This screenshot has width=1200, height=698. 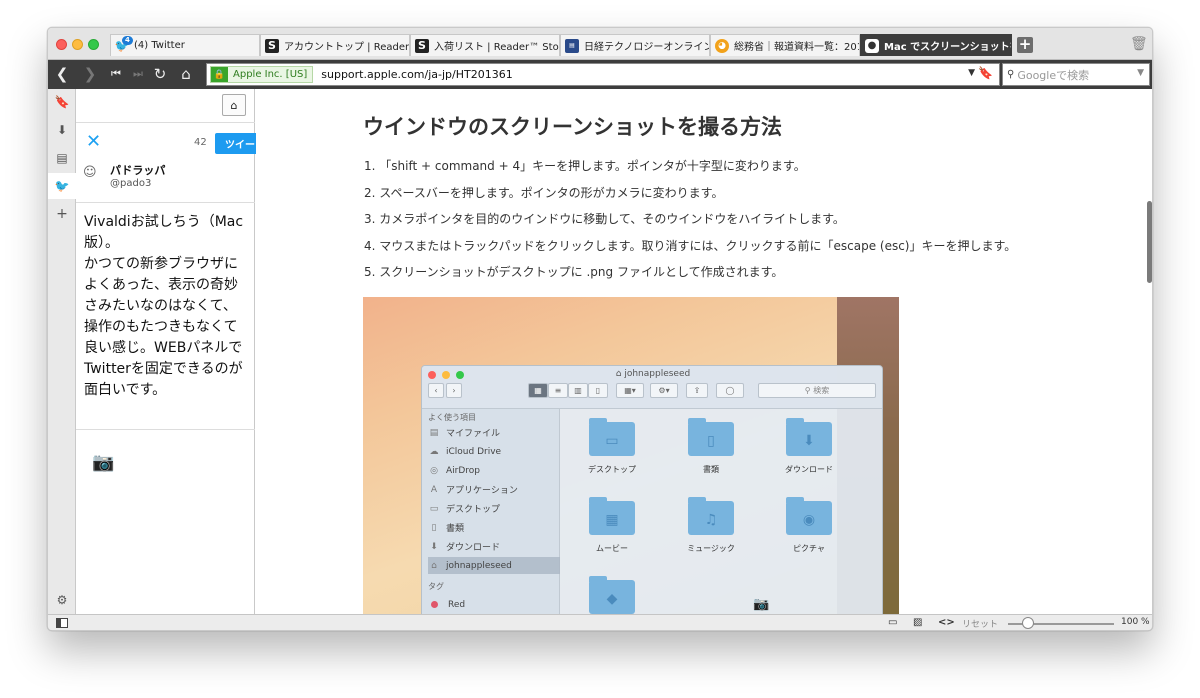 What do you see at coordinates (612, 516) in the screenshot?
I see `movies-folder-icon: ▦` at bounding box center [612, 516].